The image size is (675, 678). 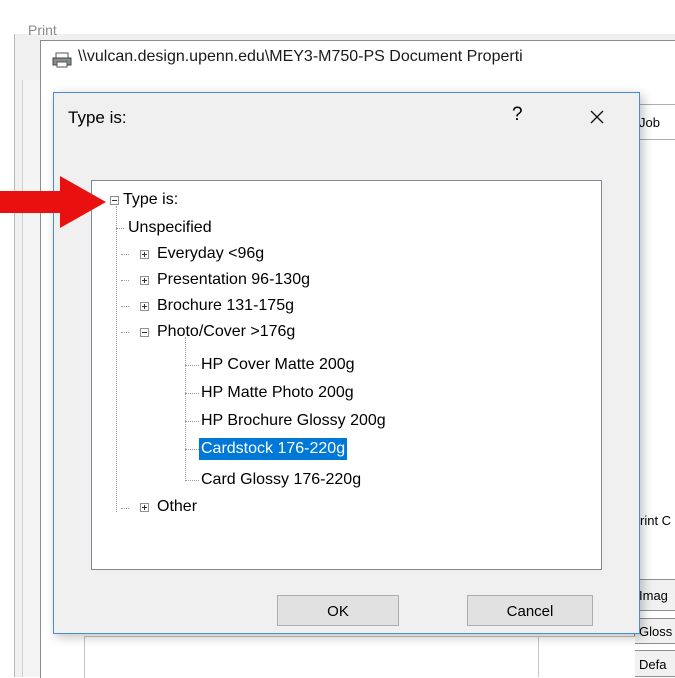 What do you see at coordinates (538, 656) in the screenshot?
I see `lower-panel-divider` at bounding box center [538, 656].